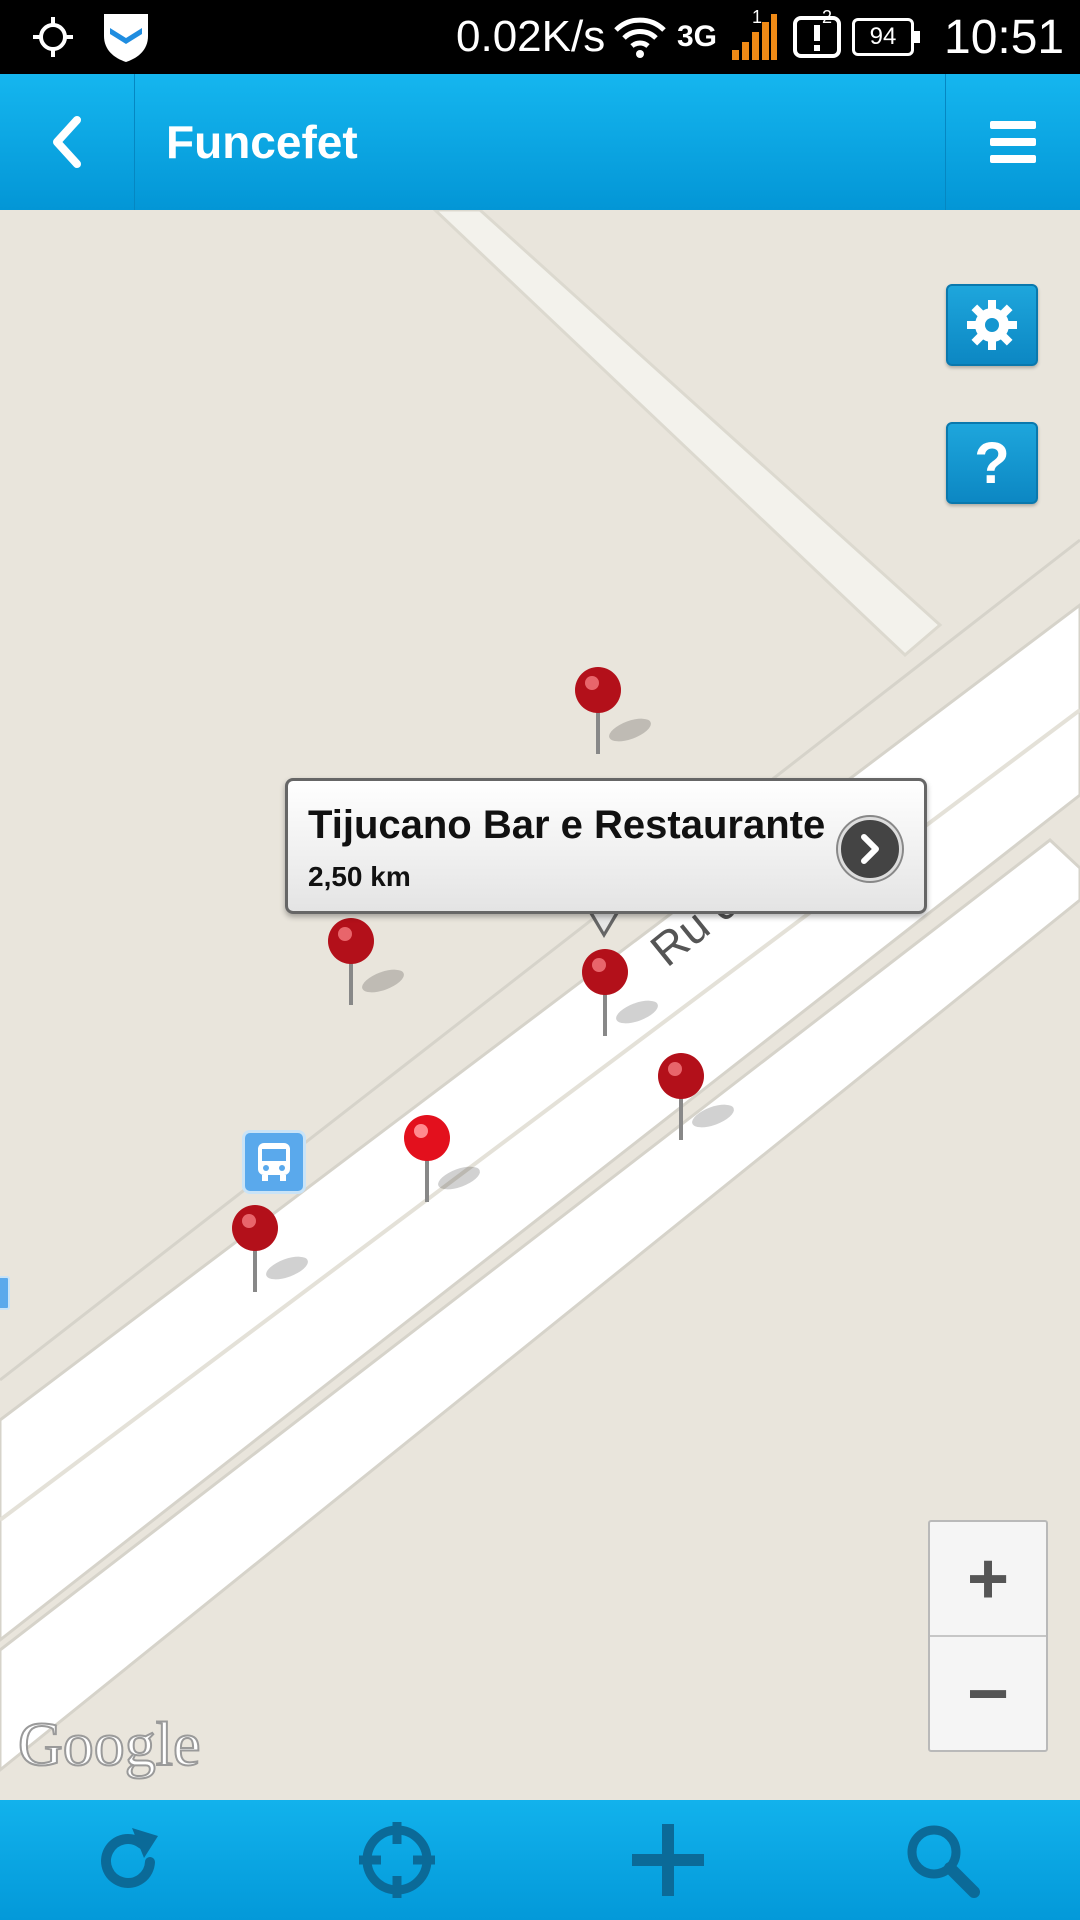 The height and width of the screenshot is (1920, 1080). Describe the element at coordinates (359, 876) in the screenshot. I see `place-distance: 2,50 km` at that location.